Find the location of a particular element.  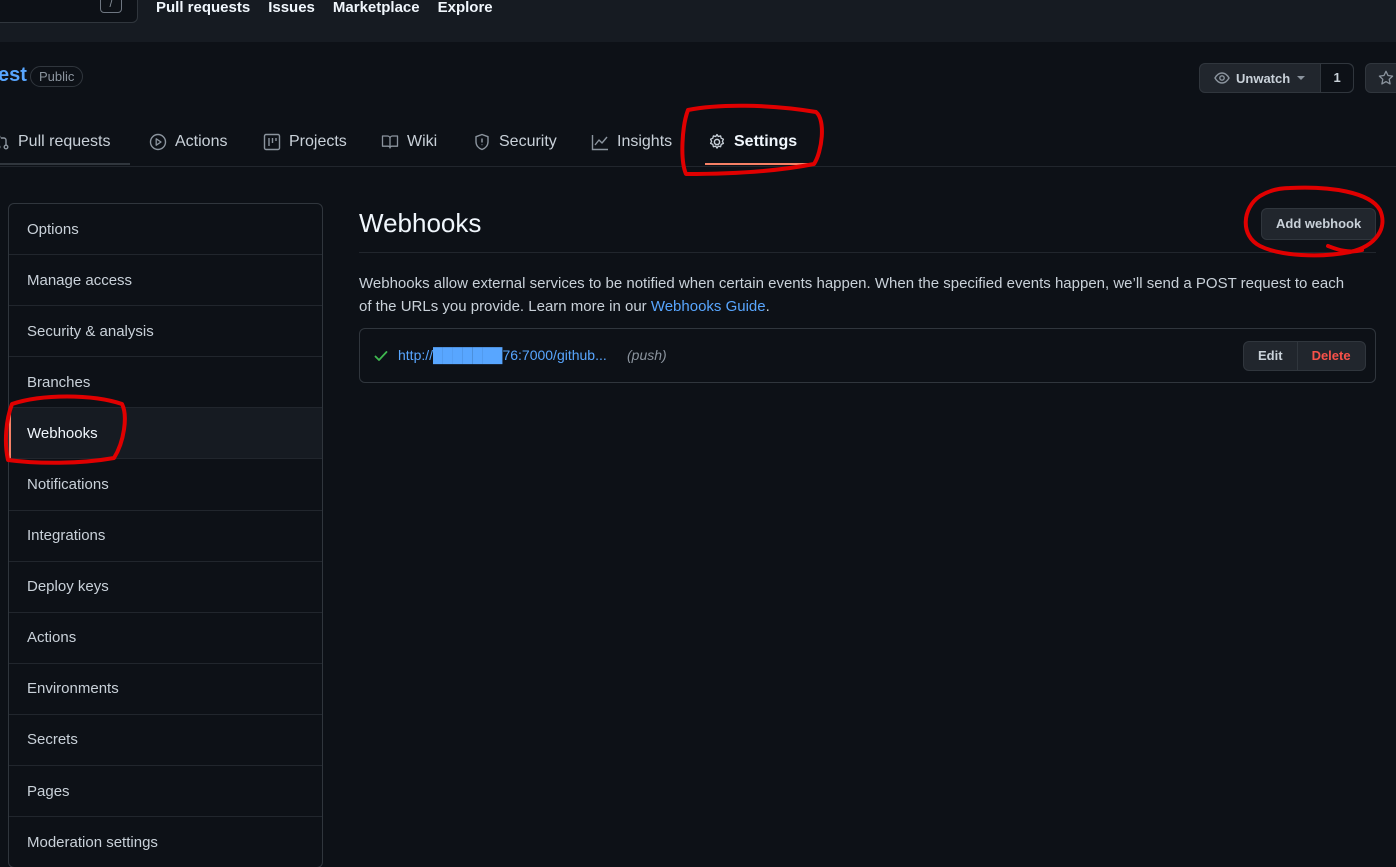

sidebar-item-deploy-keys: Deploy keys is located at coordinates (165, 587).